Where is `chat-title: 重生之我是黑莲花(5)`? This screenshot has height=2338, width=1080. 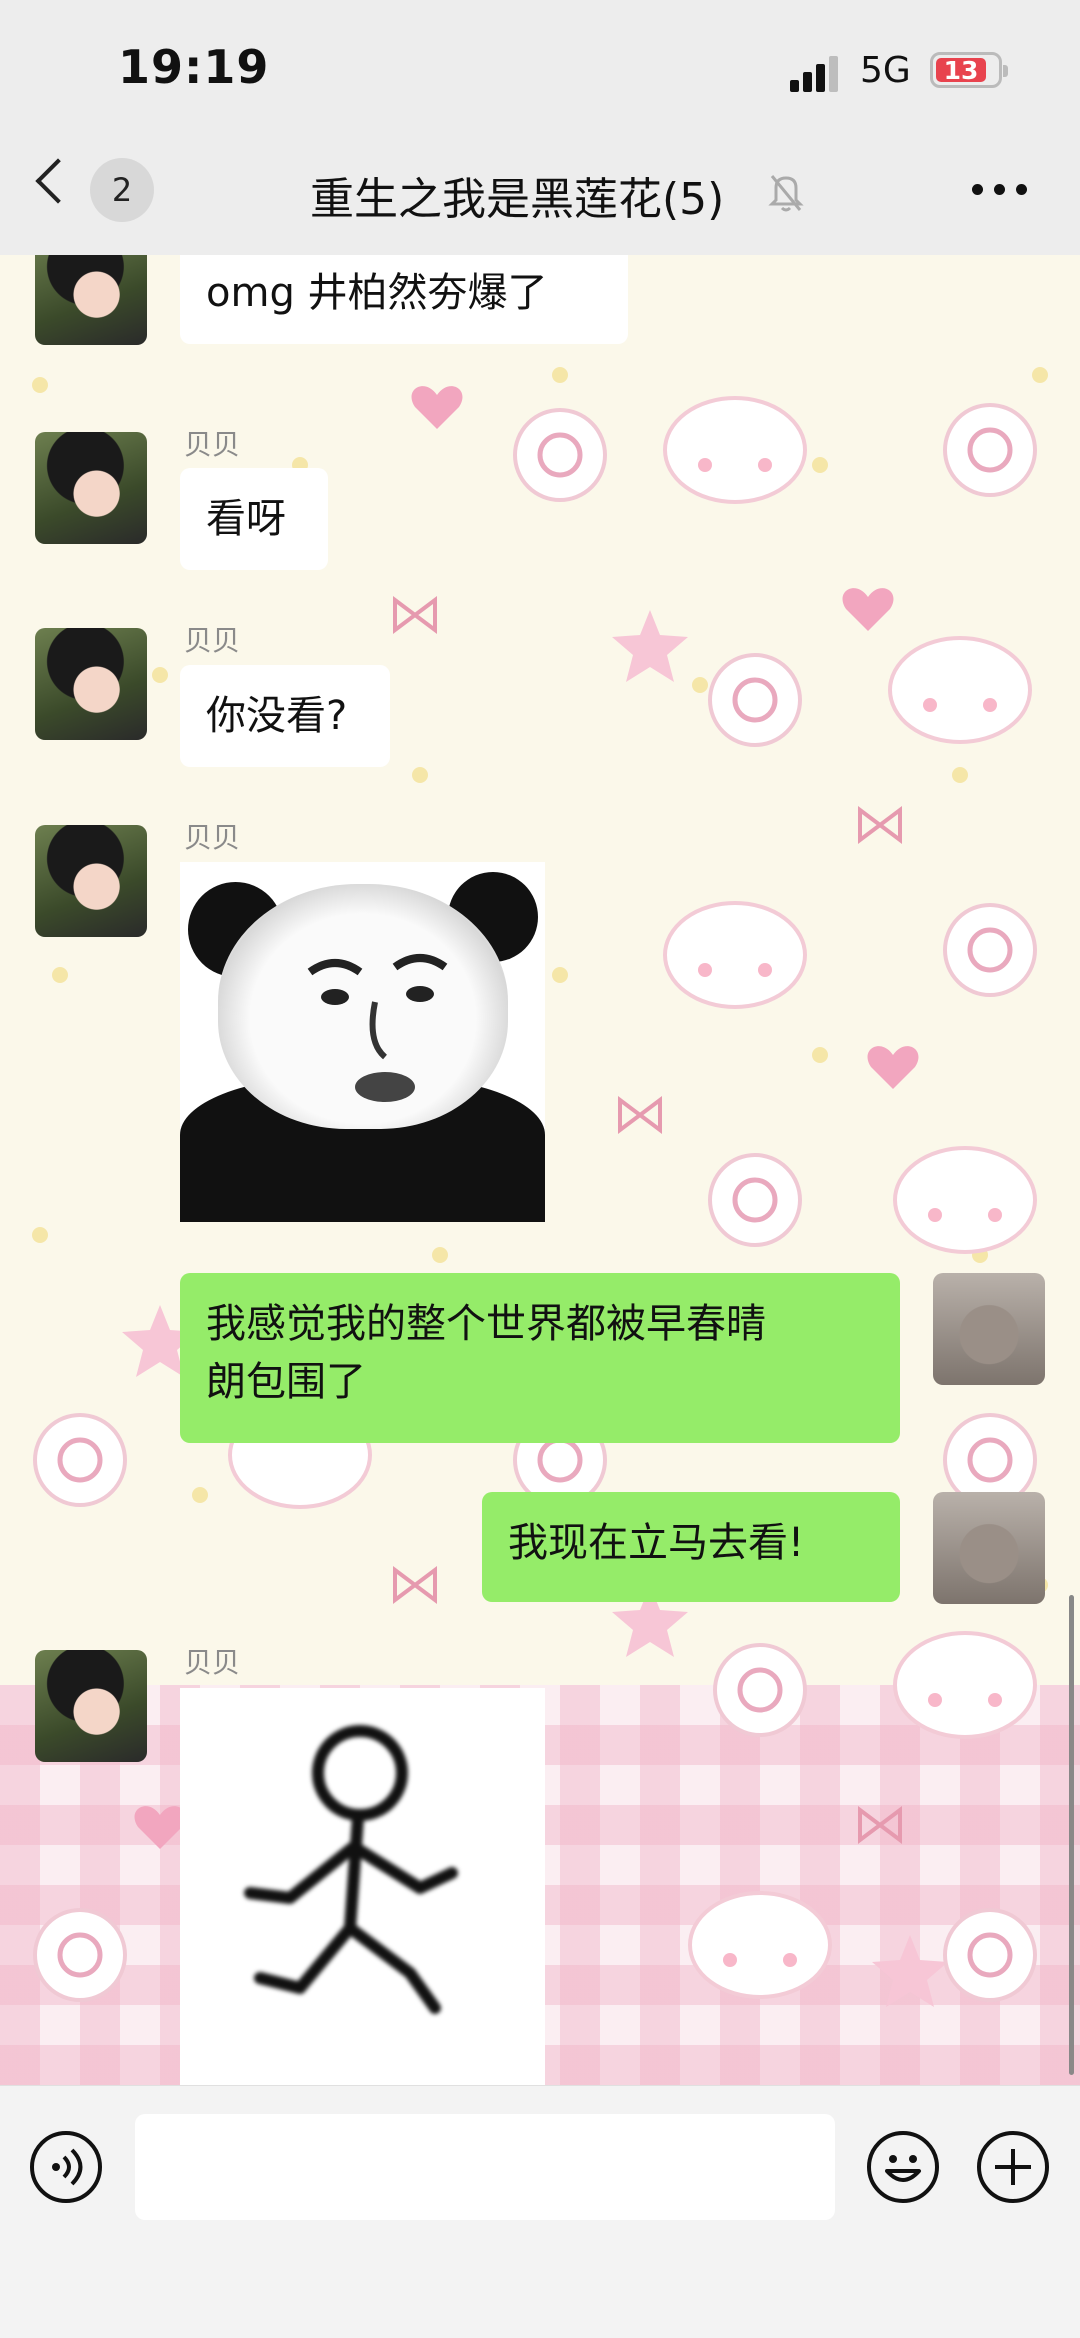
chat-title: 重生之我是黑莲花(5) is located at coordinates (517, 199).